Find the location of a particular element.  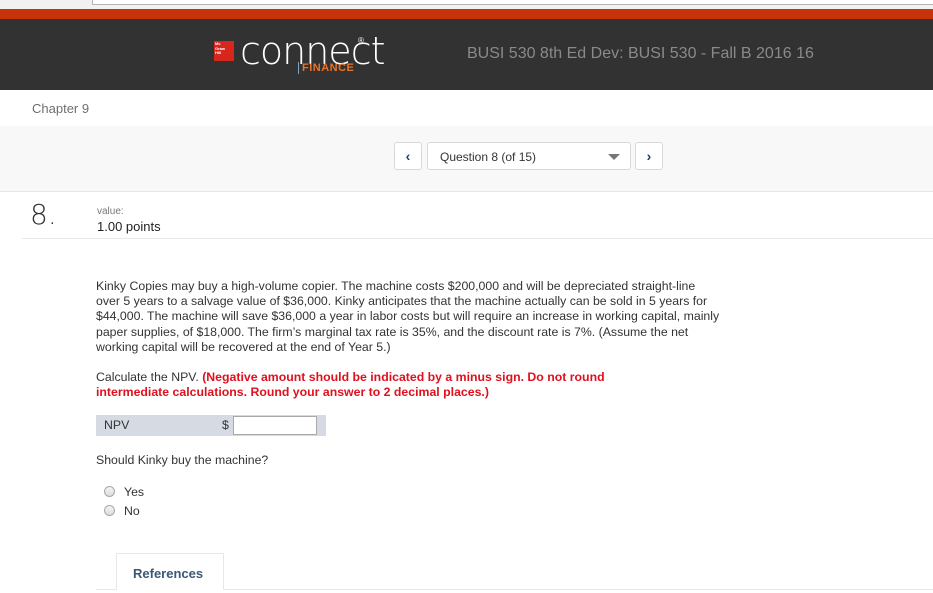

question-number: 8. is located at coordinates (43, 214).